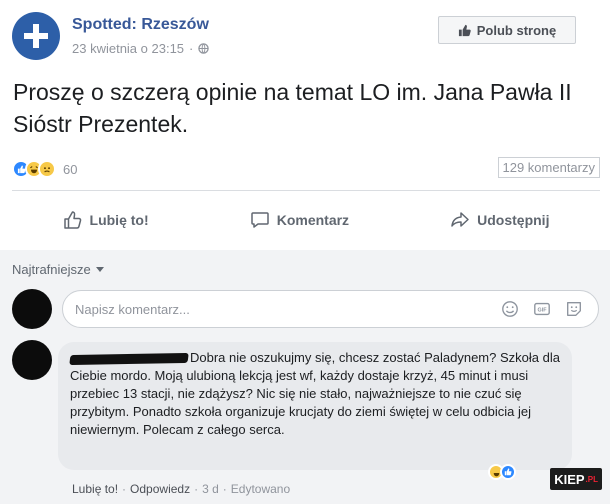 The width and height of the screenshot is (610, 504). What do you see at coordinates (259, 220) in the screenshot?
I see `comment-icon` at bounding box center [259, 220].